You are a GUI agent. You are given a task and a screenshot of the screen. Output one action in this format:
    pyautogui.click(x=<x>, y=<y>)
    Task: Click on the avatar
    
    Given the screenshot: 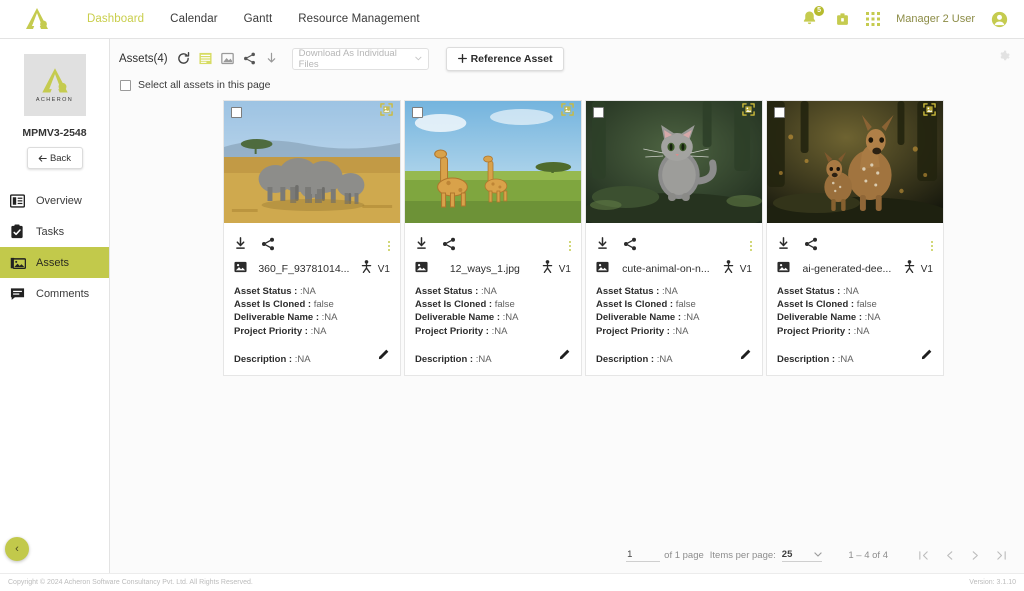 What is the action you would take?
    pyautogui.click(x=999, y=19)
    